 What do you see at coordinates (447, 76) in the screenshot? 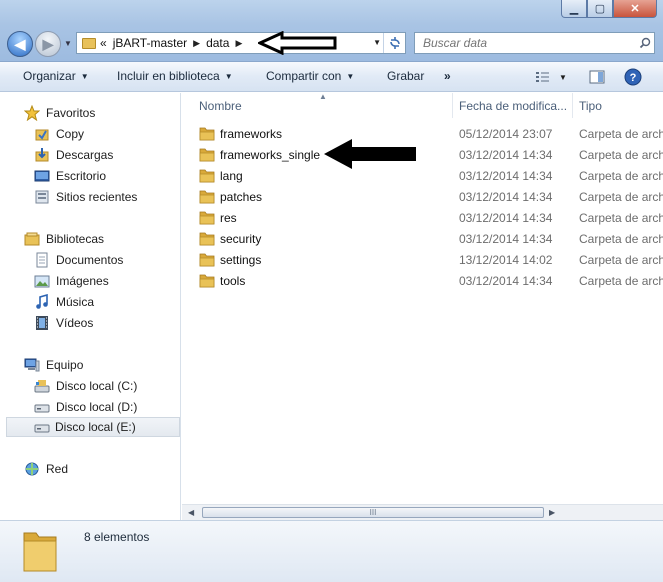
I see `more-commands-button: »` at bounding box center [447, 76].